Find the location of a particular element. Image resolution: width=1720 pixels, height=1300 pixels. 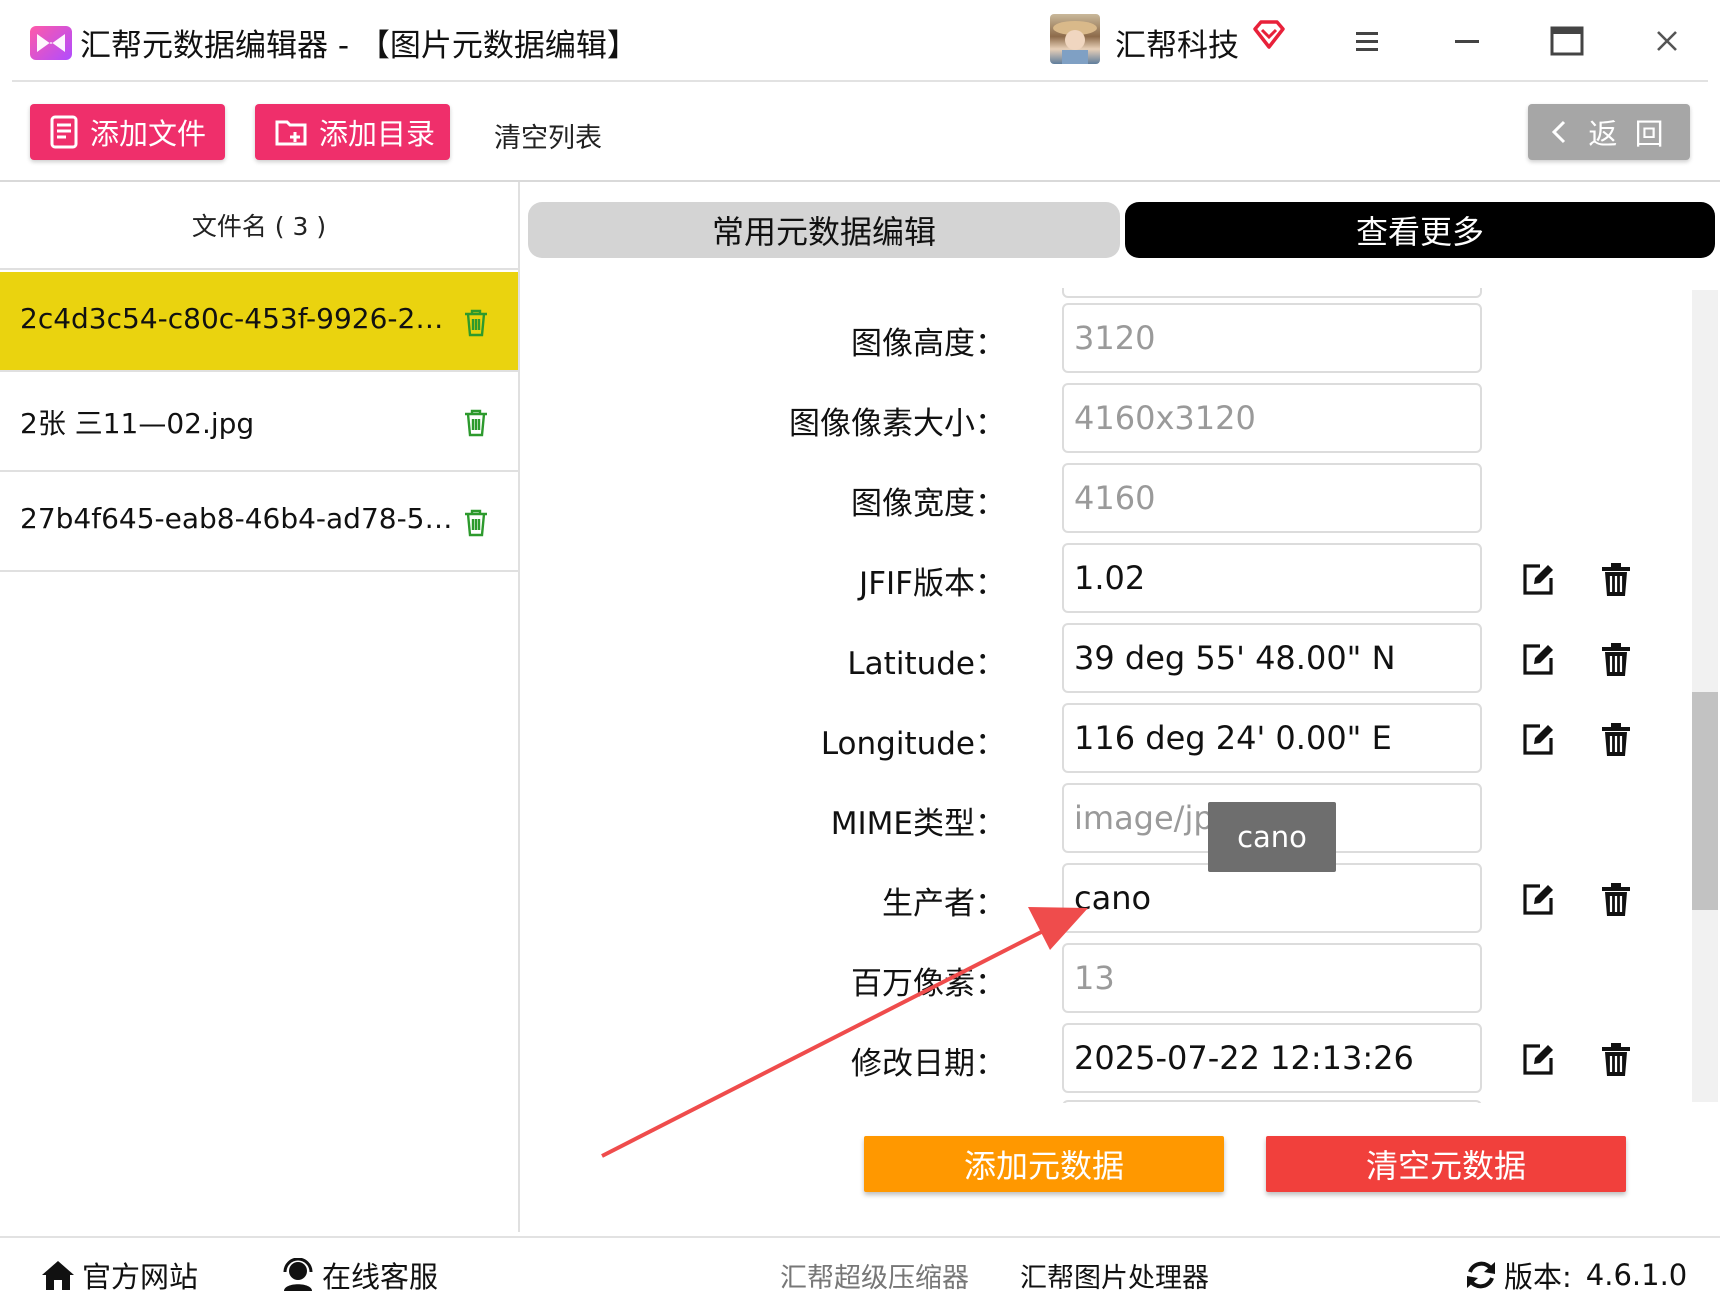

add-file-button: 添加文件 is located at coordinates (127, 132).